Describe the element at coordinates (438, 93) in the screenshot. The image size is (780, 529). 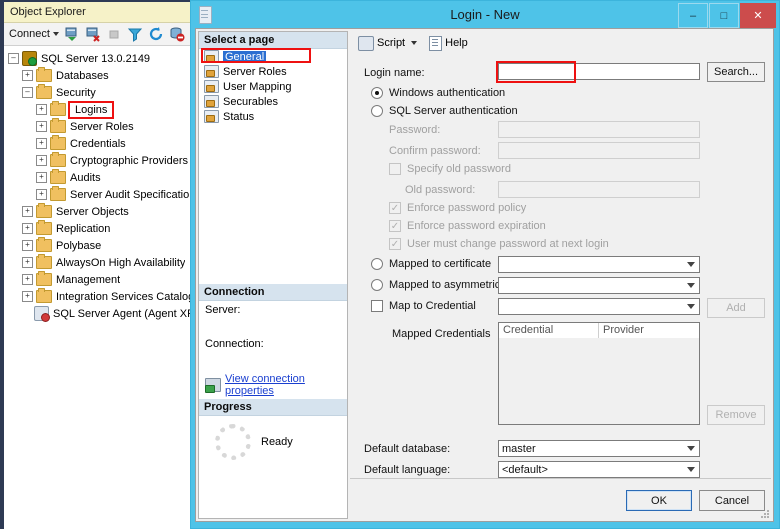
I see `windows-authentication-radio: Windows authentication` at that location.